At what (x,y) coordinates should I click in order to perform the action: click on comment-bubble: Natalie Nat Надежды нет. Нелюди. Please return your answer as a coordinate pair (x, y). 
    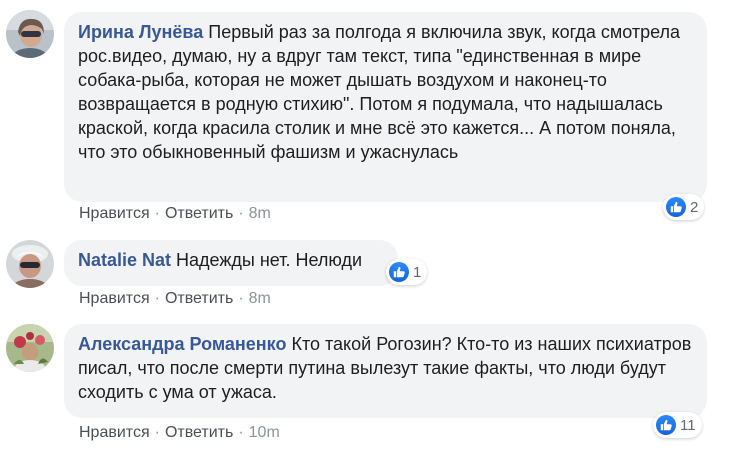
    Looking at the image, I should click on (231, 263).